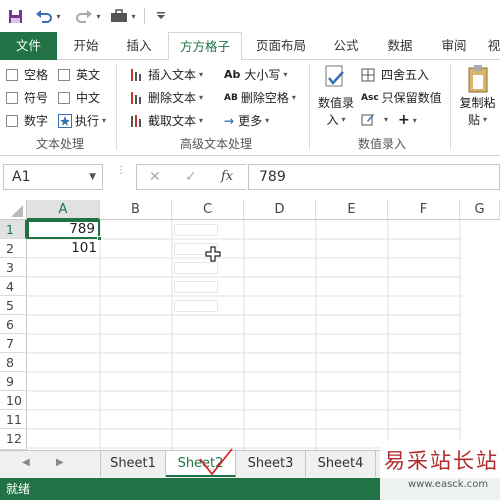 Image resolution: width=500 pixels, height=500 pixels. Describe the element at coordinates (172, 75) in the screenshot. I see `insert-text-label: 插入文本` at that location.